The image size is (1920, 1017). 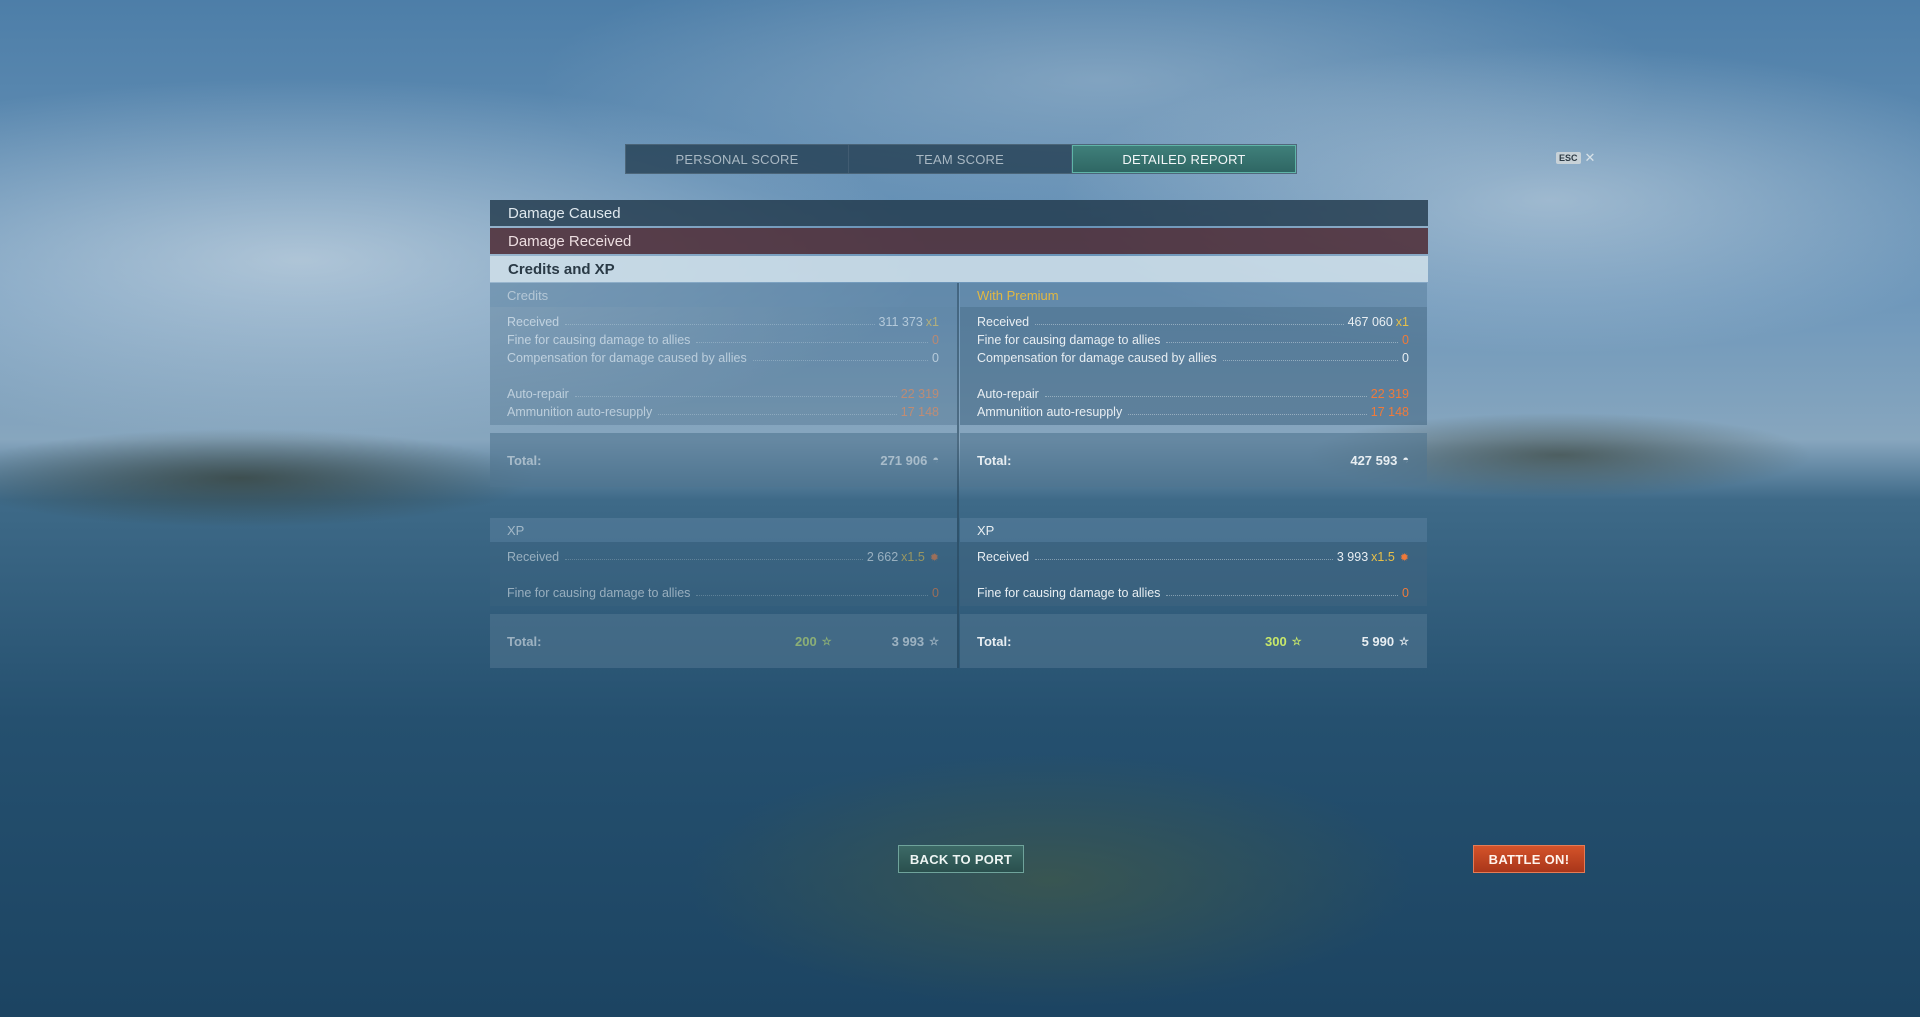 I want to click on credits-base-title: Credits, so click(x=528, y=295).